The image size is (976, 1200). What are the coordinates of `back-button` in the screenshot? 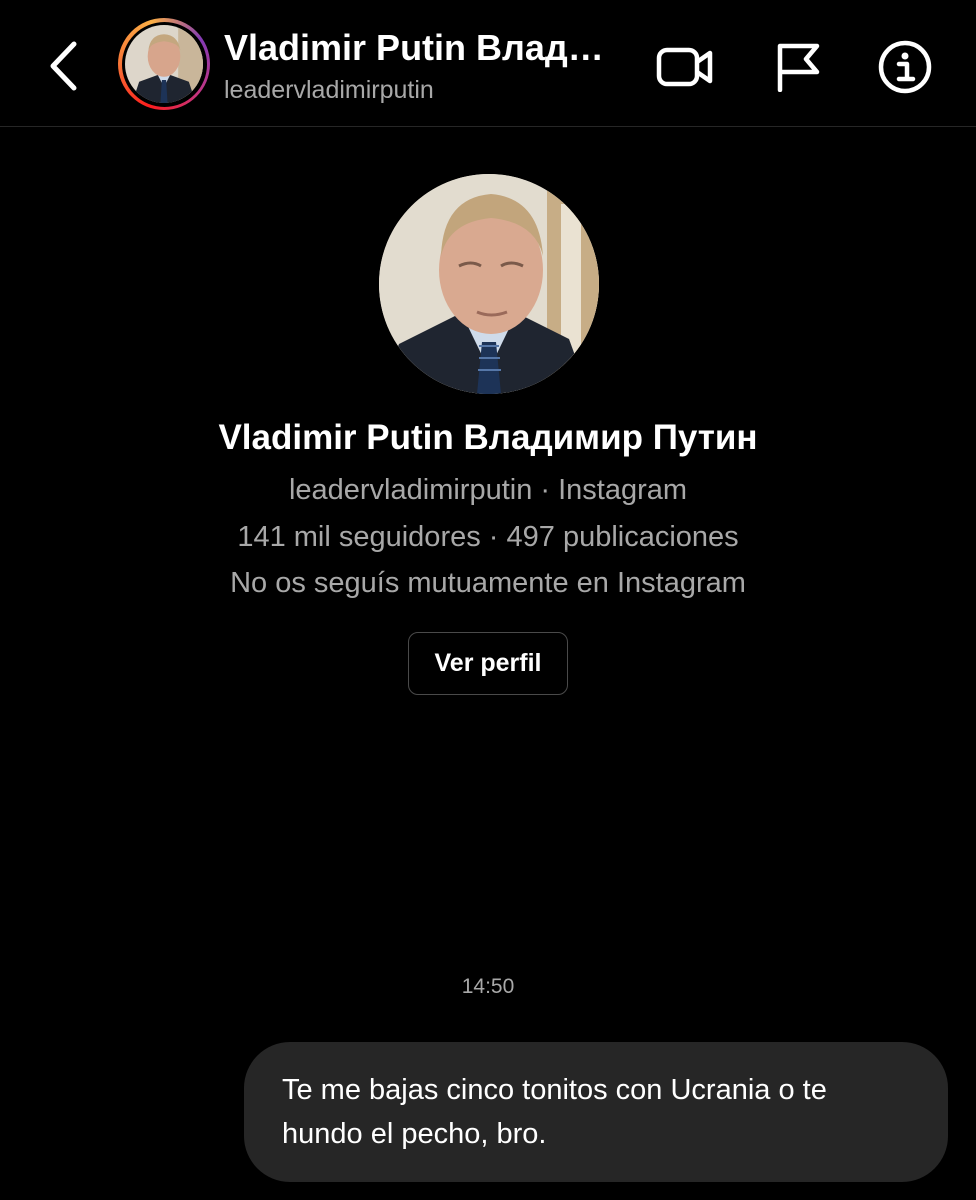 It's located at (64, 66).